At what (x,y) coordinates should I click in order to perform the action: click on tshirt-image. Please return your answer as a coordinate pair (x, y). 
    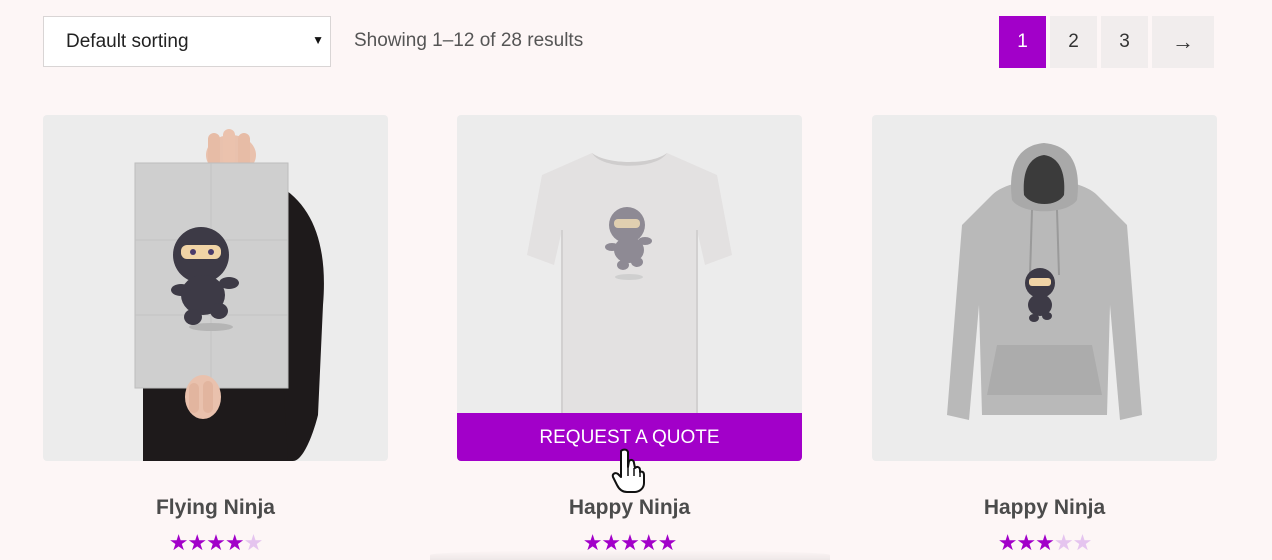
    Looking at the image, I should click on (629, 284).